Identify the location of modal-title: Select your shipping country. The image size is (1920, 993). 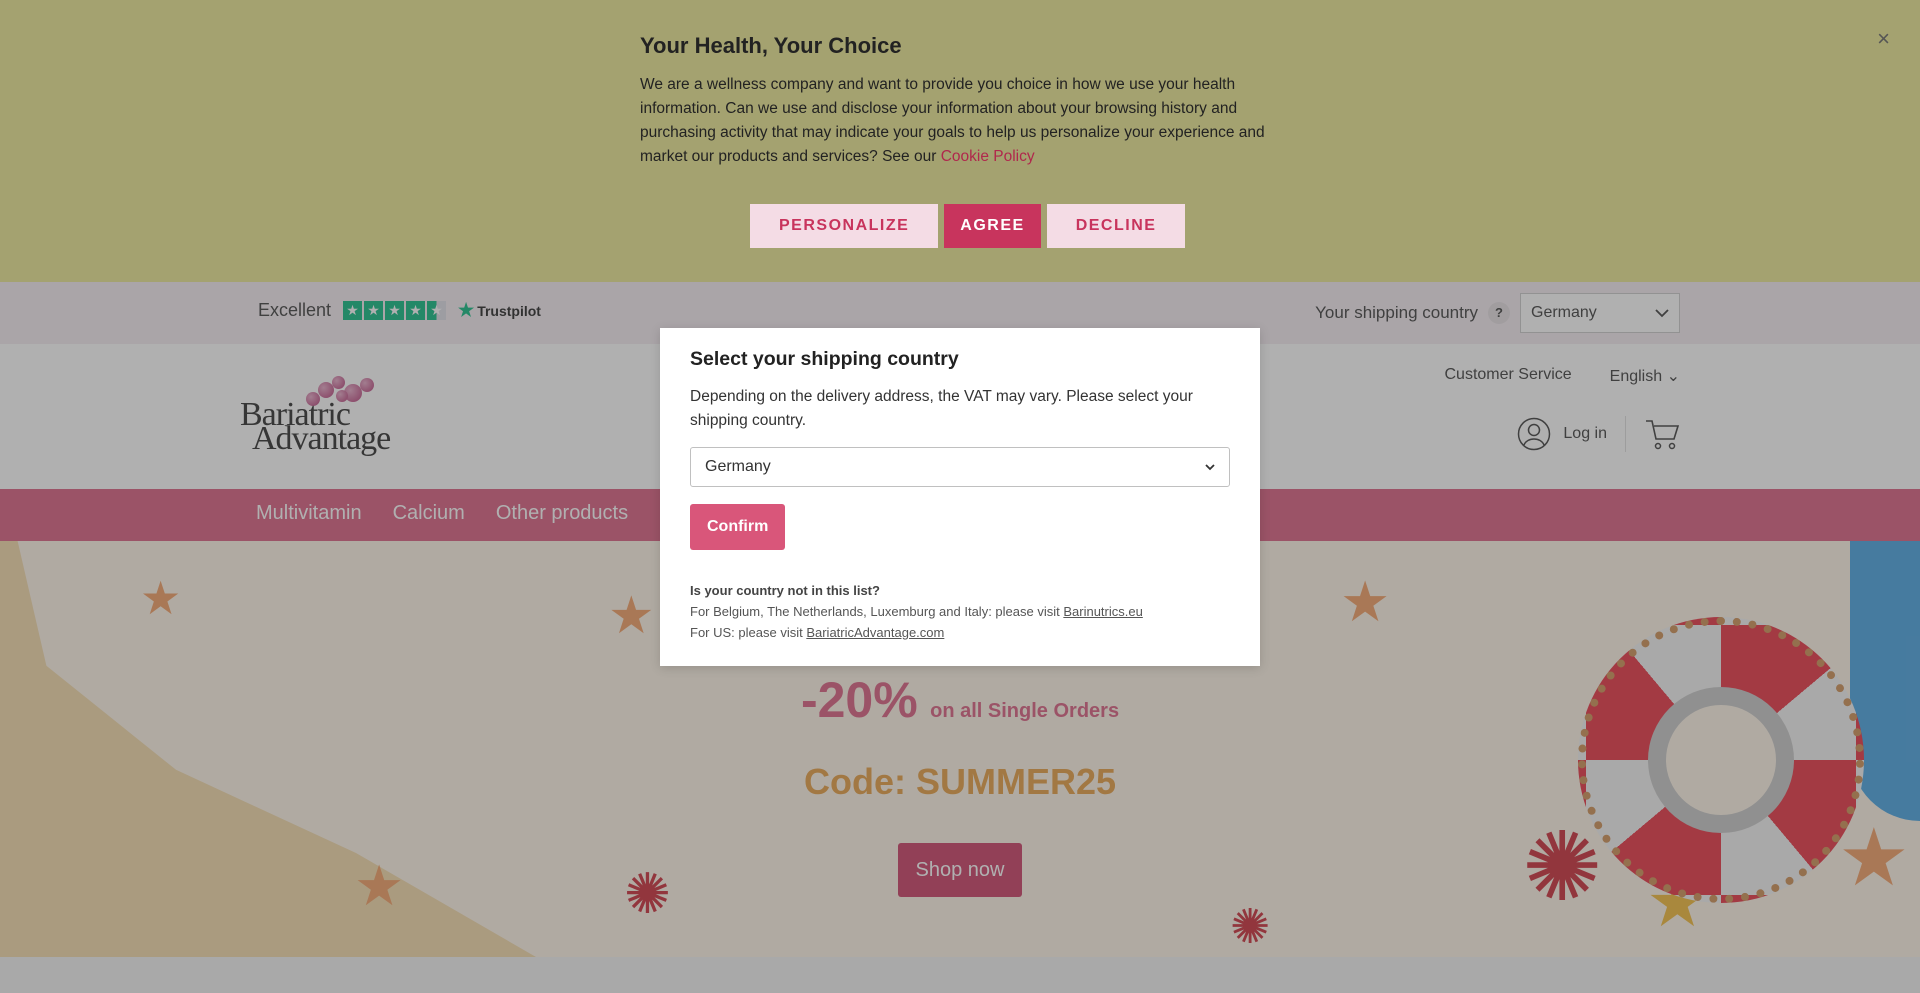
(824, 359).